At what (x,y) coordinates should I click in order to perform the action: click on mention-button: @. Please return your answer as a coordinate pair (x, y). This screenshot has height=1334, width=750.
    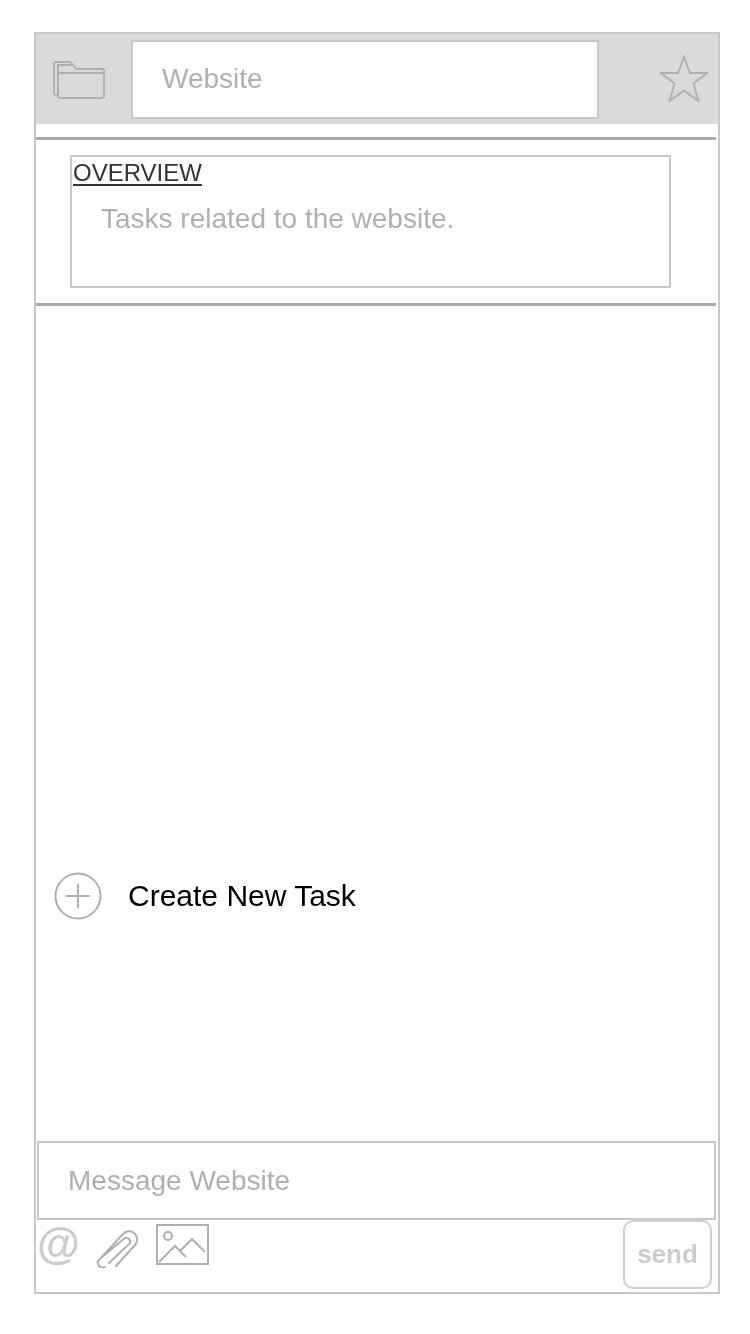
    Looking at the image, I should click on (58, 1244).